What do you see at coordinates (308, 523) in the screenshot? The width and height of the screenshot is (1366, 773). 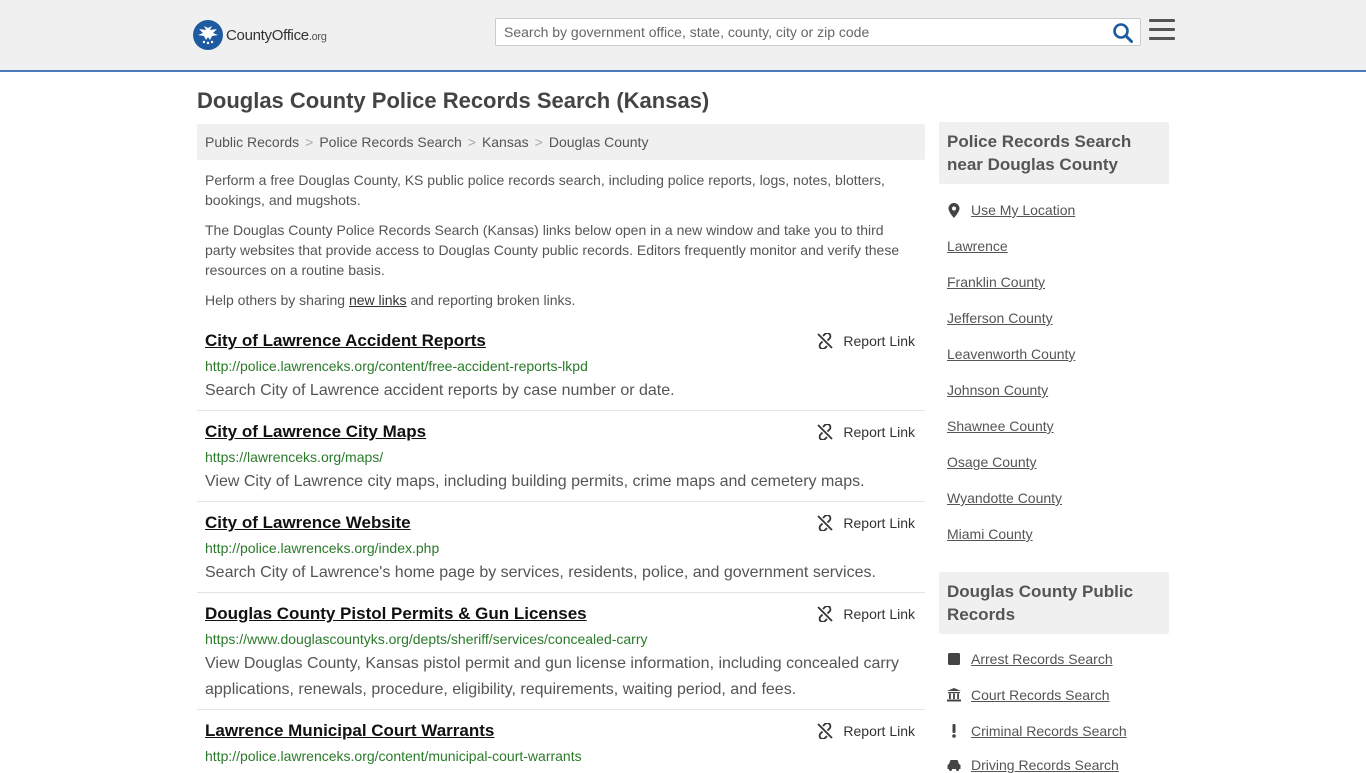 I see `result-title-link: City of Lawrence Website` at bounding box center [308, 523].